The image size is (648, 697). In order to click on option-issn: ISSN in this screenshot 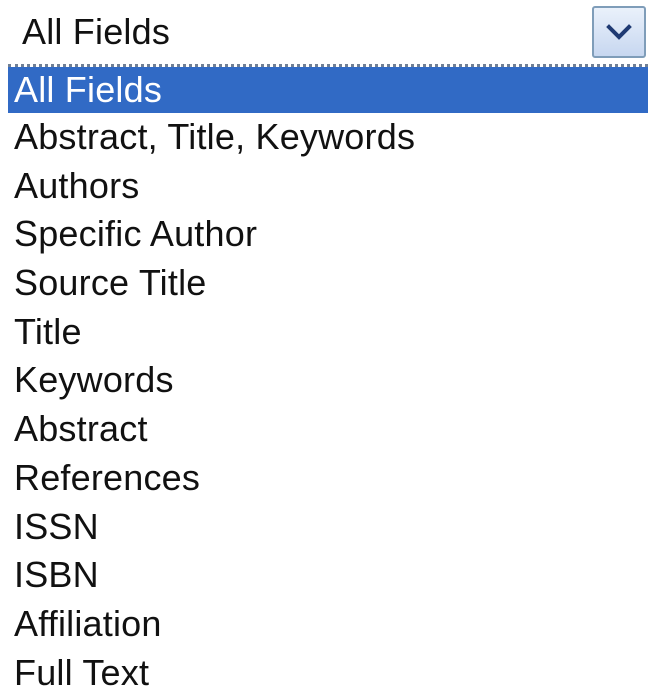, I will do `click(328, 527)`.